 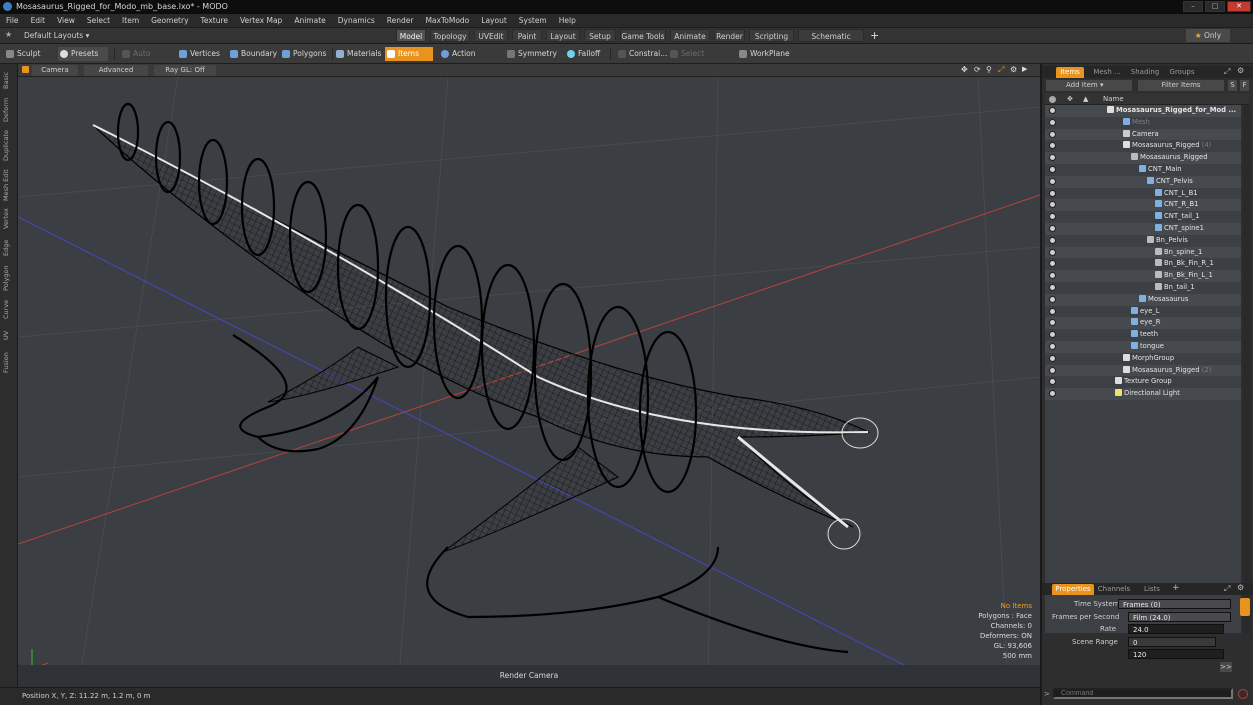 What do you see at coordinates (563, 35) in the screenshot?
I see `layout-tab-layout: Layout` at bounding box center [563, 35].